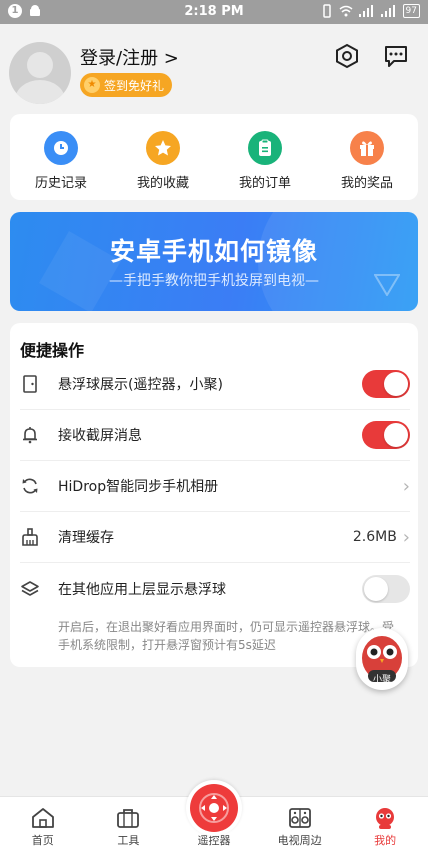 This screenshot has height=850, width=428. What do you see at coordinates (347, 56) in the screenshot?
I see `settings-hexagon-icon` at bounding box center [347, 56].